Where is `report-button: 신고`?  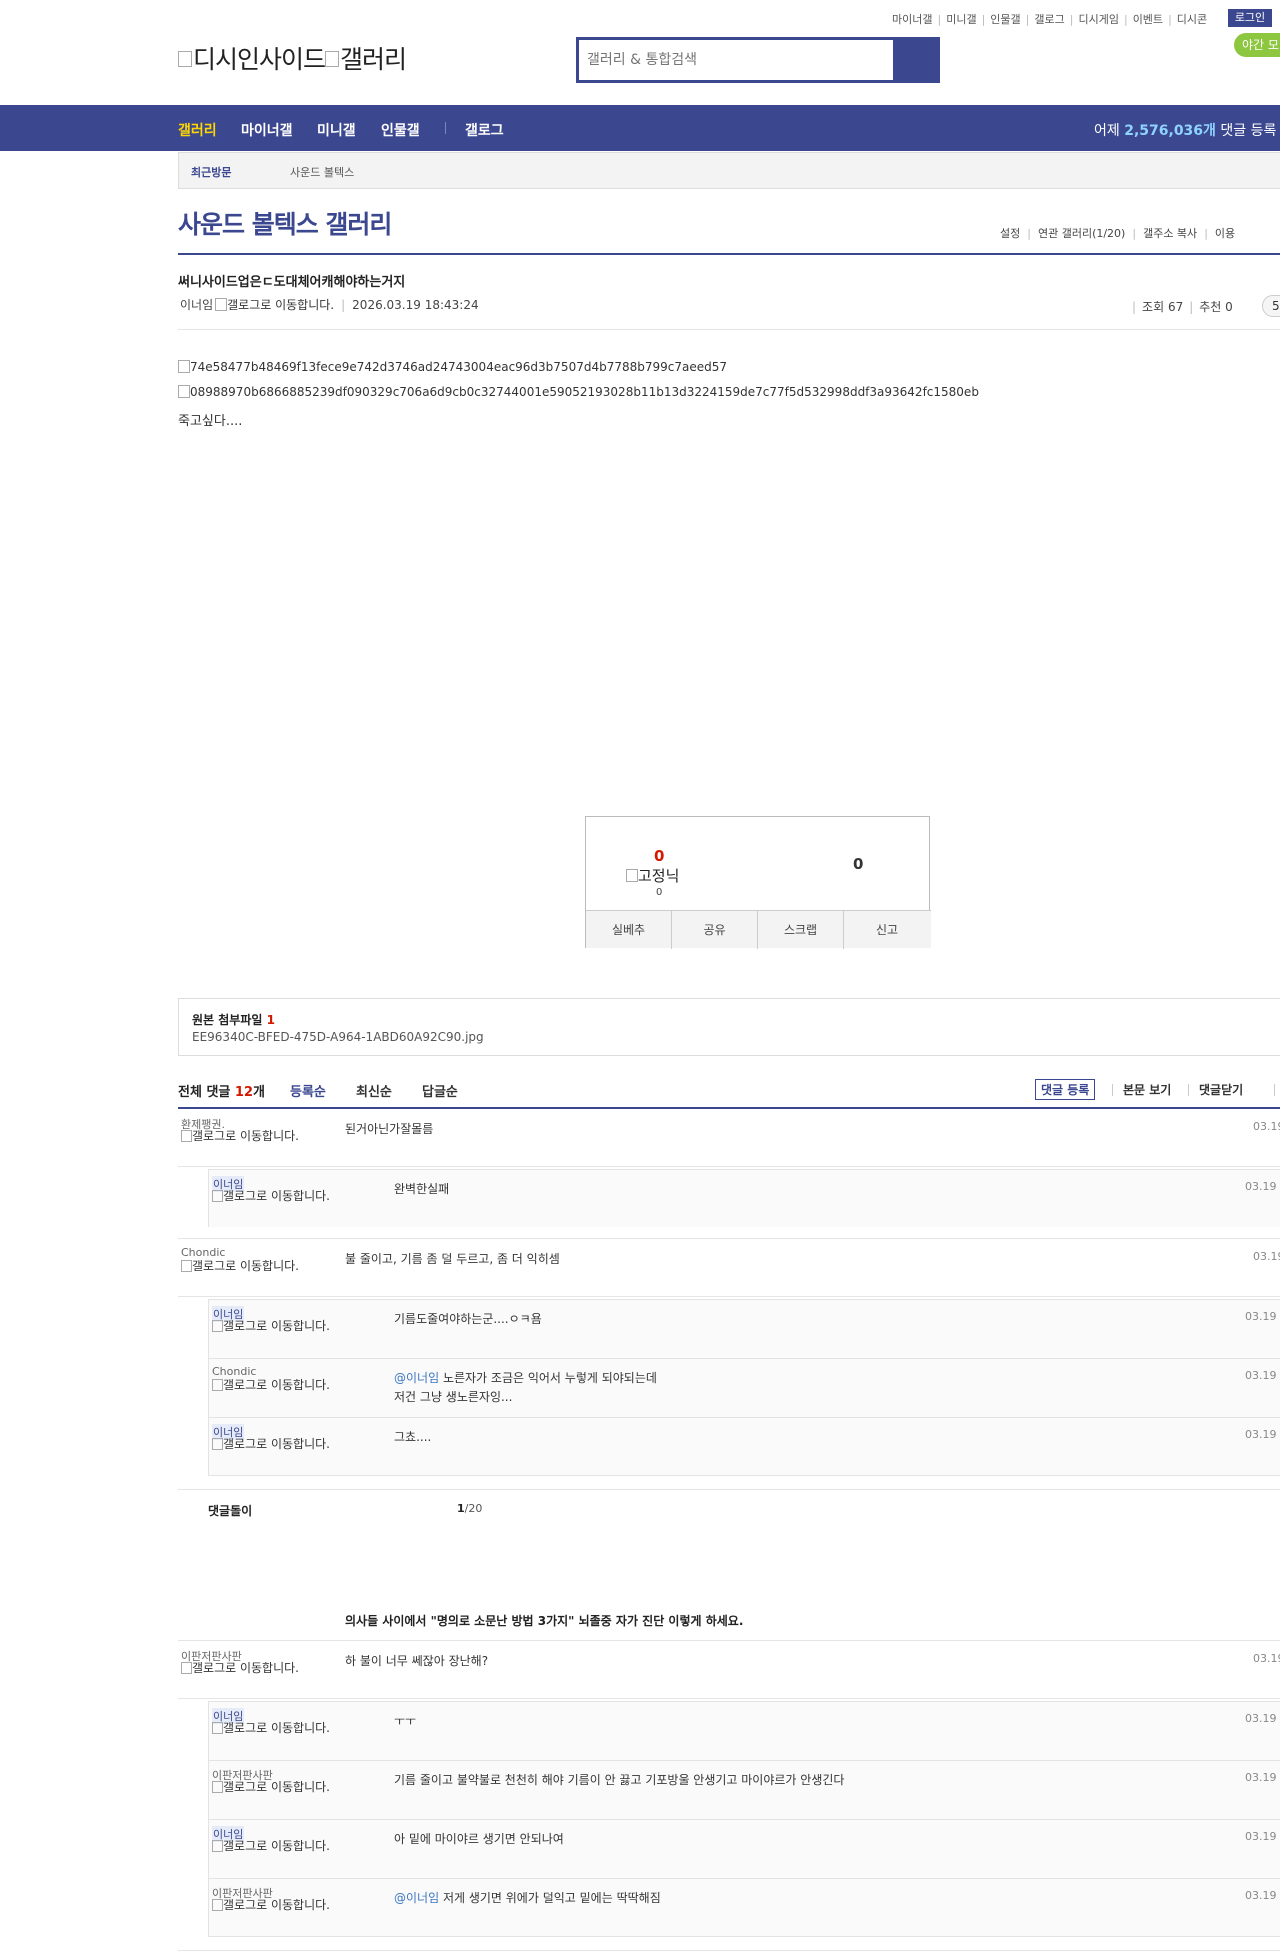 report-button: 신고 is located at coordinates (887, 930).